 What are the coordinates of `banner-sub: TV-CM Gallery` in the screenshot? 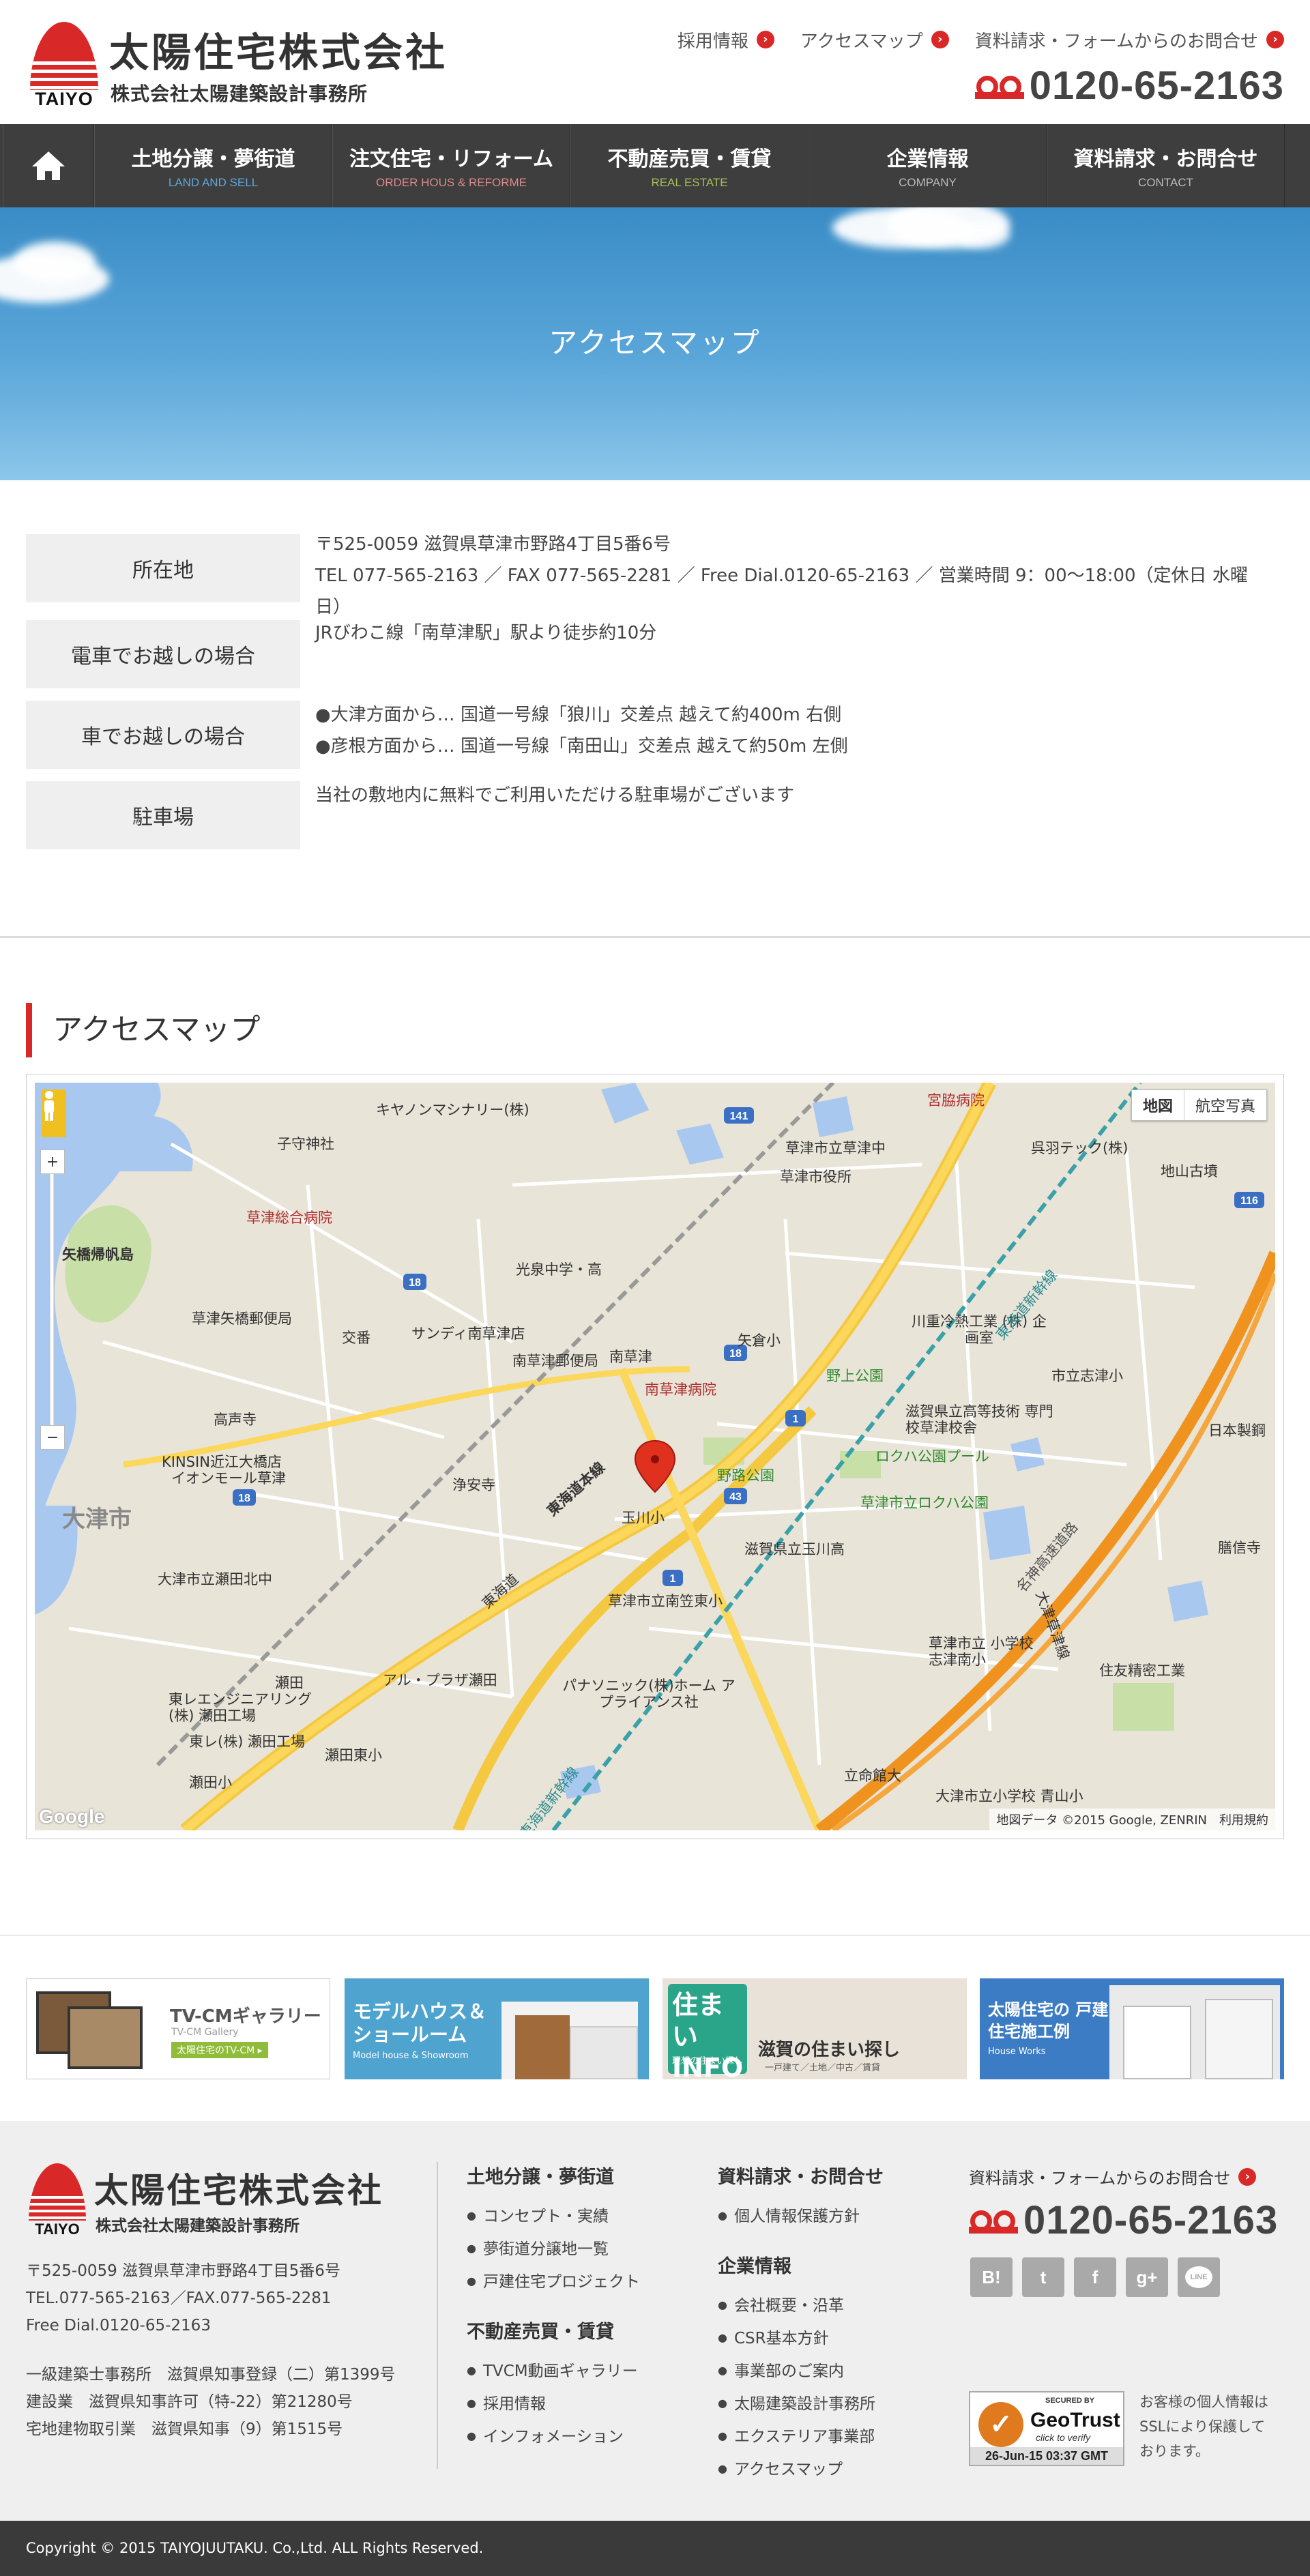 It's located at (205, 2033).